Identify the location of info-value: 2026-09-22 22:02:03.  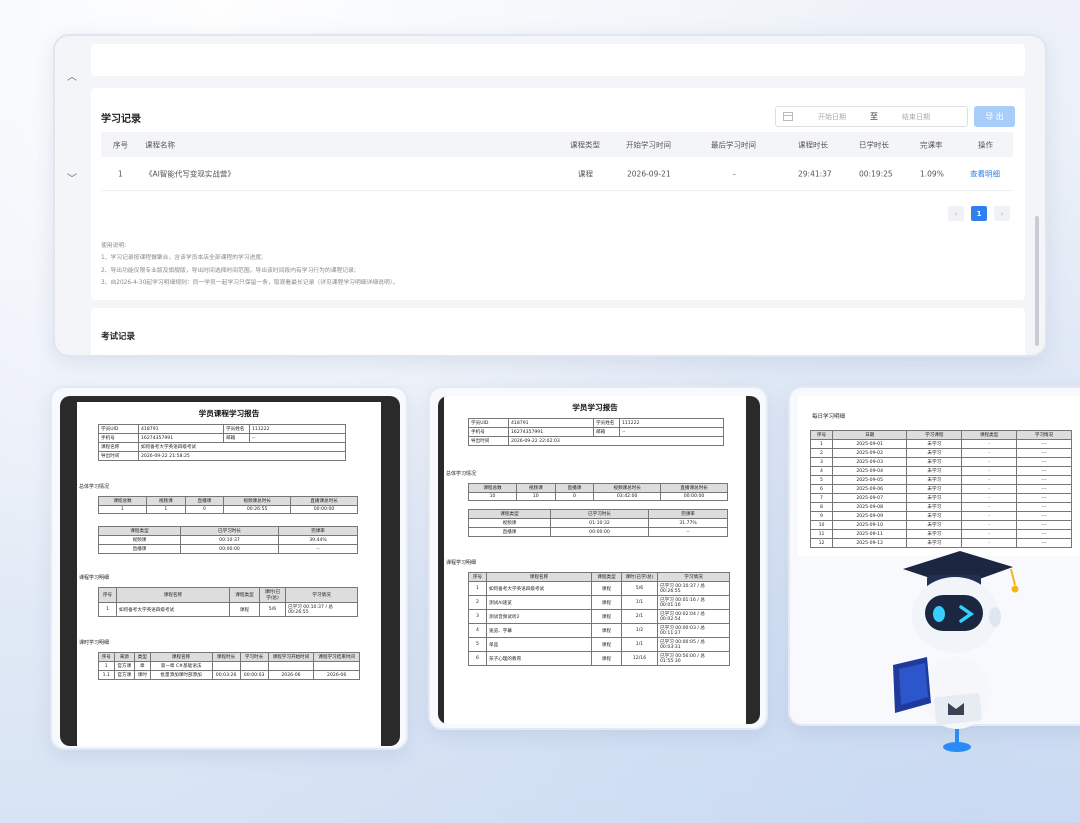
(616, 441).